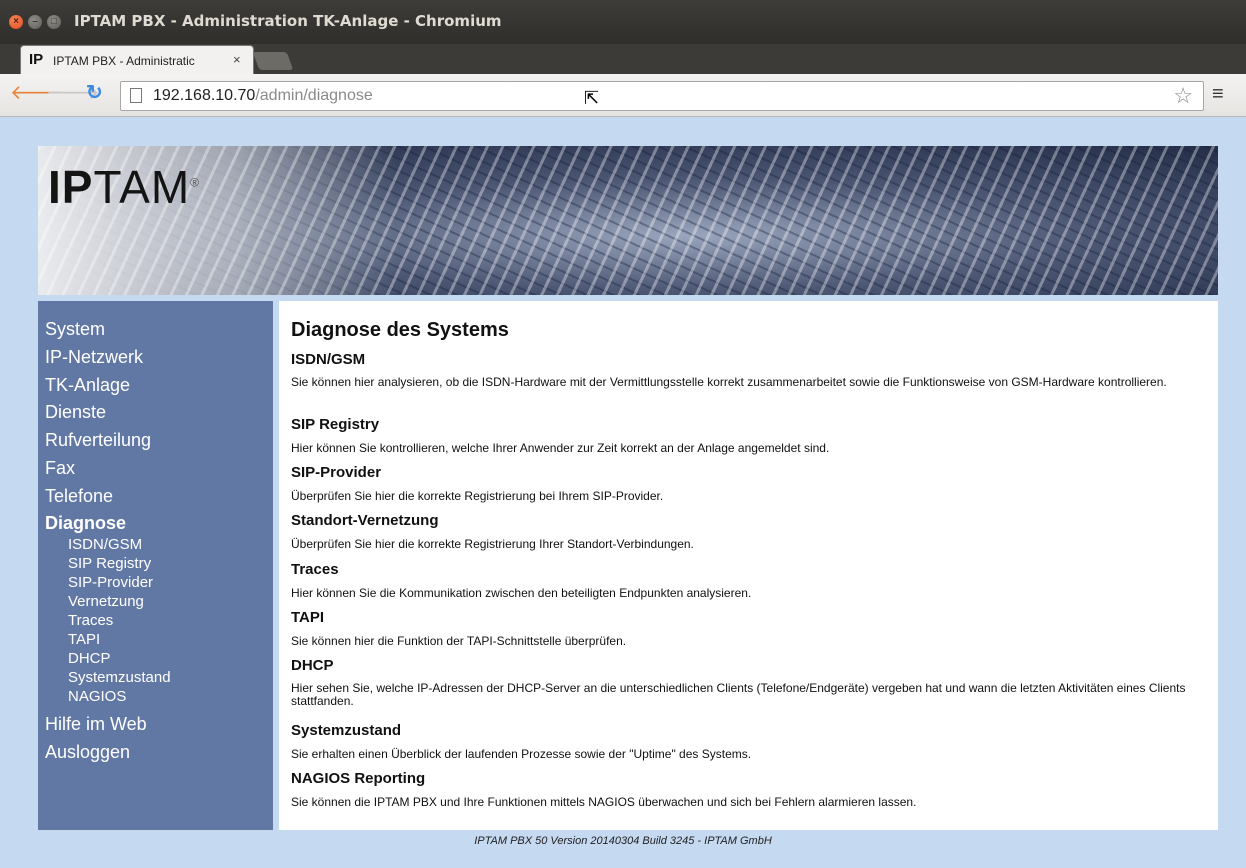 The width and height of the screenshot is (1246, 868). Describe the element at coordinates (94, 357) in the screenshot. I see `sidebar-item-ip-netzwerk: IP-Netzwerk` at that location.